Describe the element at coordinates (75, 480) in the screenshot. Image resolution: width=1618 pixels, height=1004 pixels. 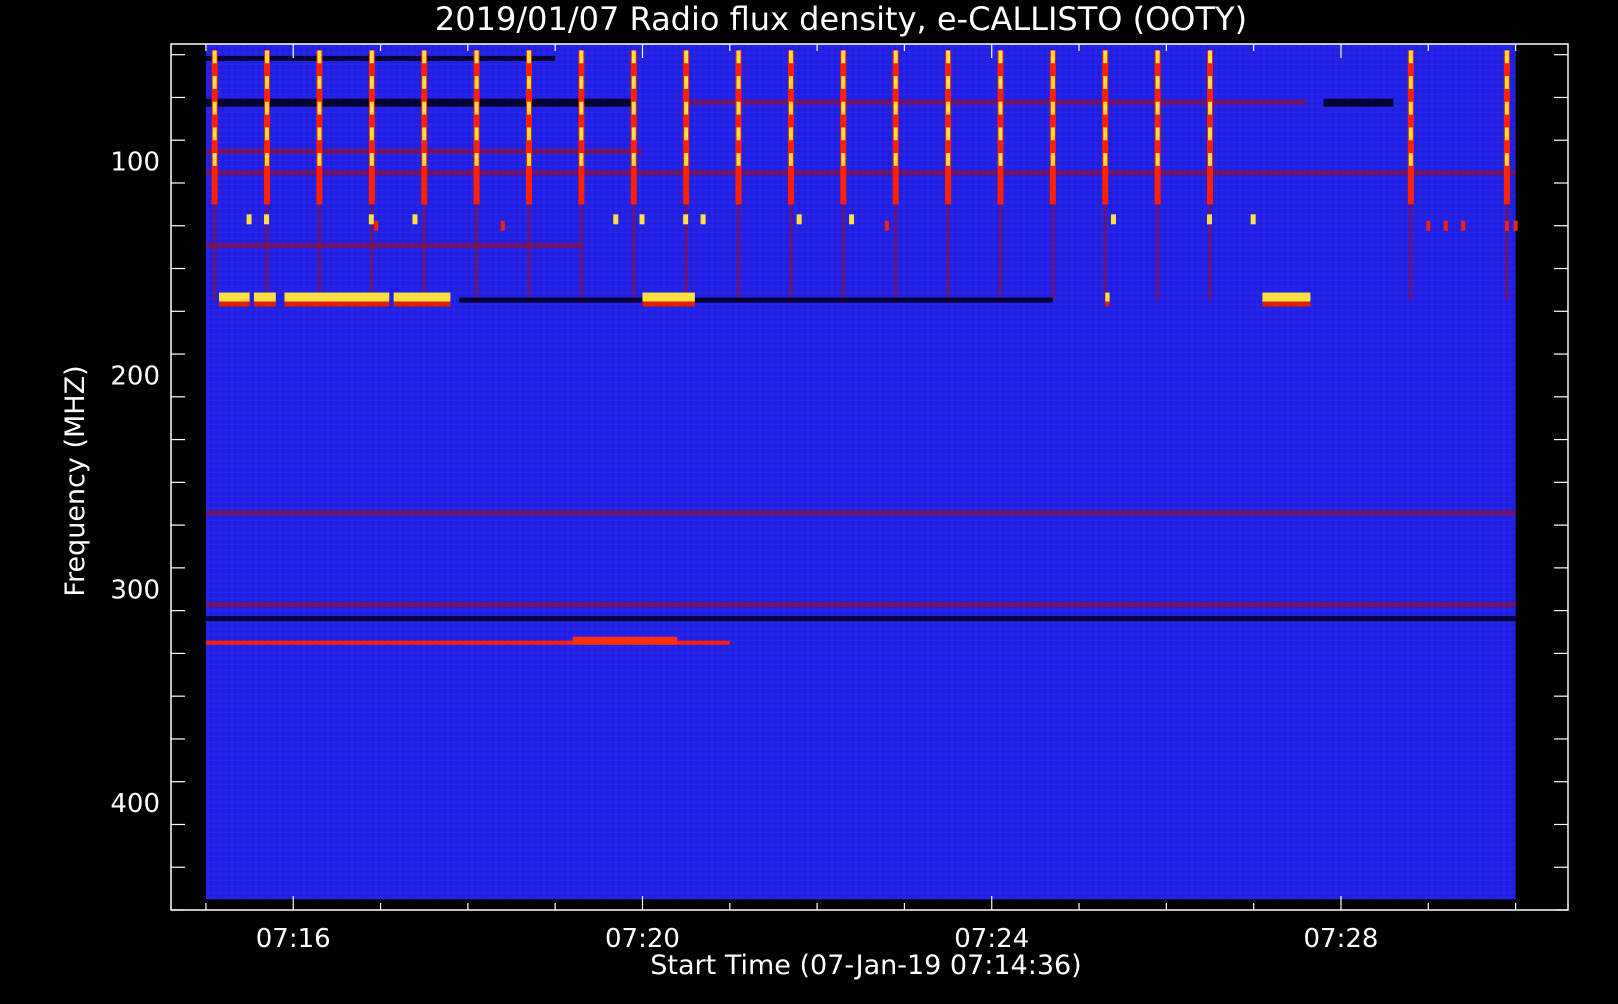
I see `y-axis-label: Frequency (MHZ)` at that location.